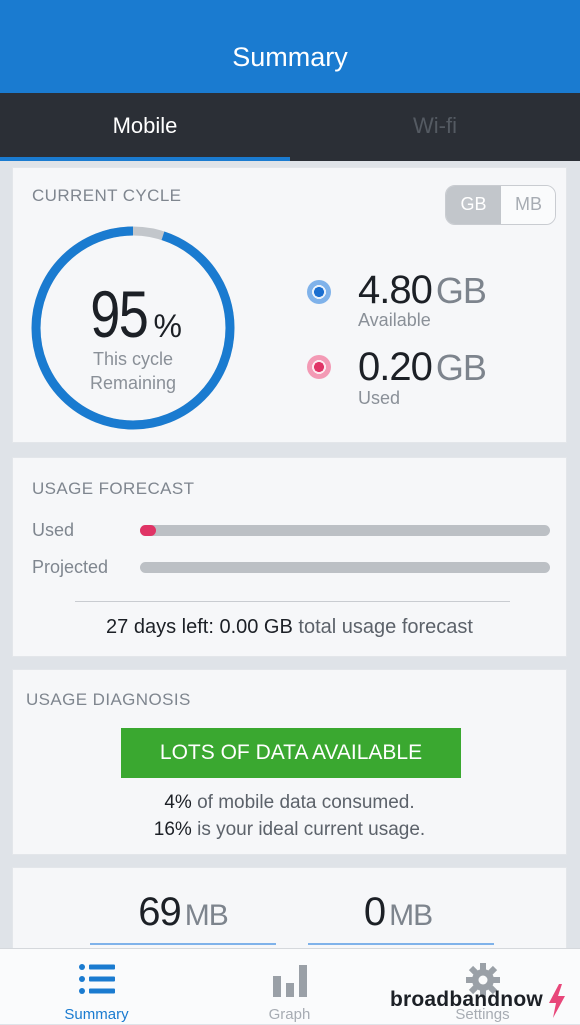 The image size is (580, 1025). I want to click on used-progress-fill, so click(148, 530).